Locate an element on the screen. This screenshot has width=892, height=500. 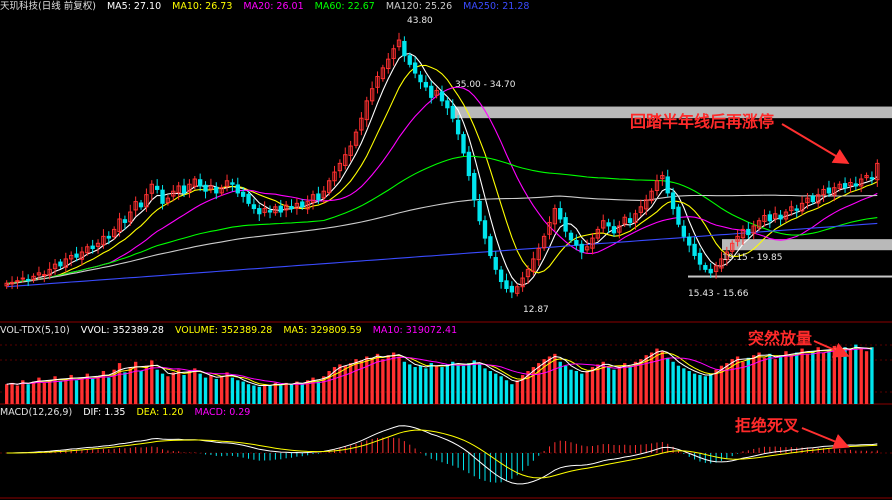
low-price-label: 12.87 is located at coordinates (536, 310).